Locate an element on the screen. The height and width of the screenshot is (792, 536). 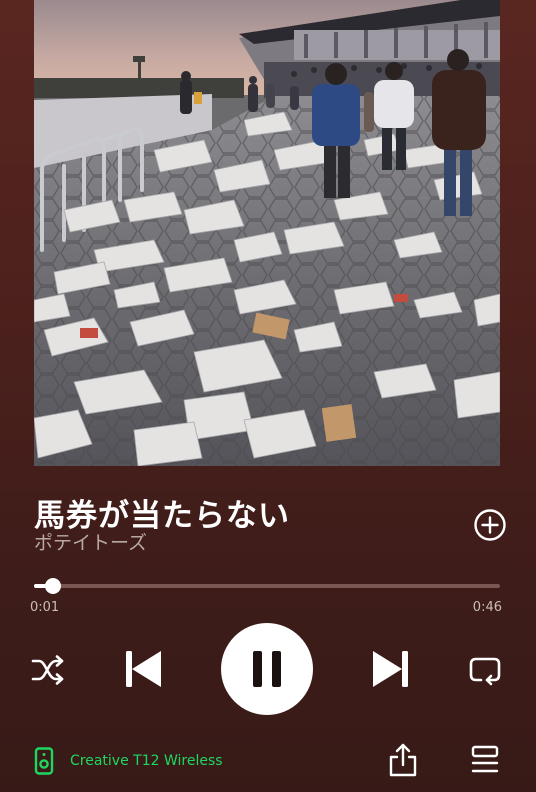
device-name: Creative T12 Wireless is located at coordinates (146, 761).